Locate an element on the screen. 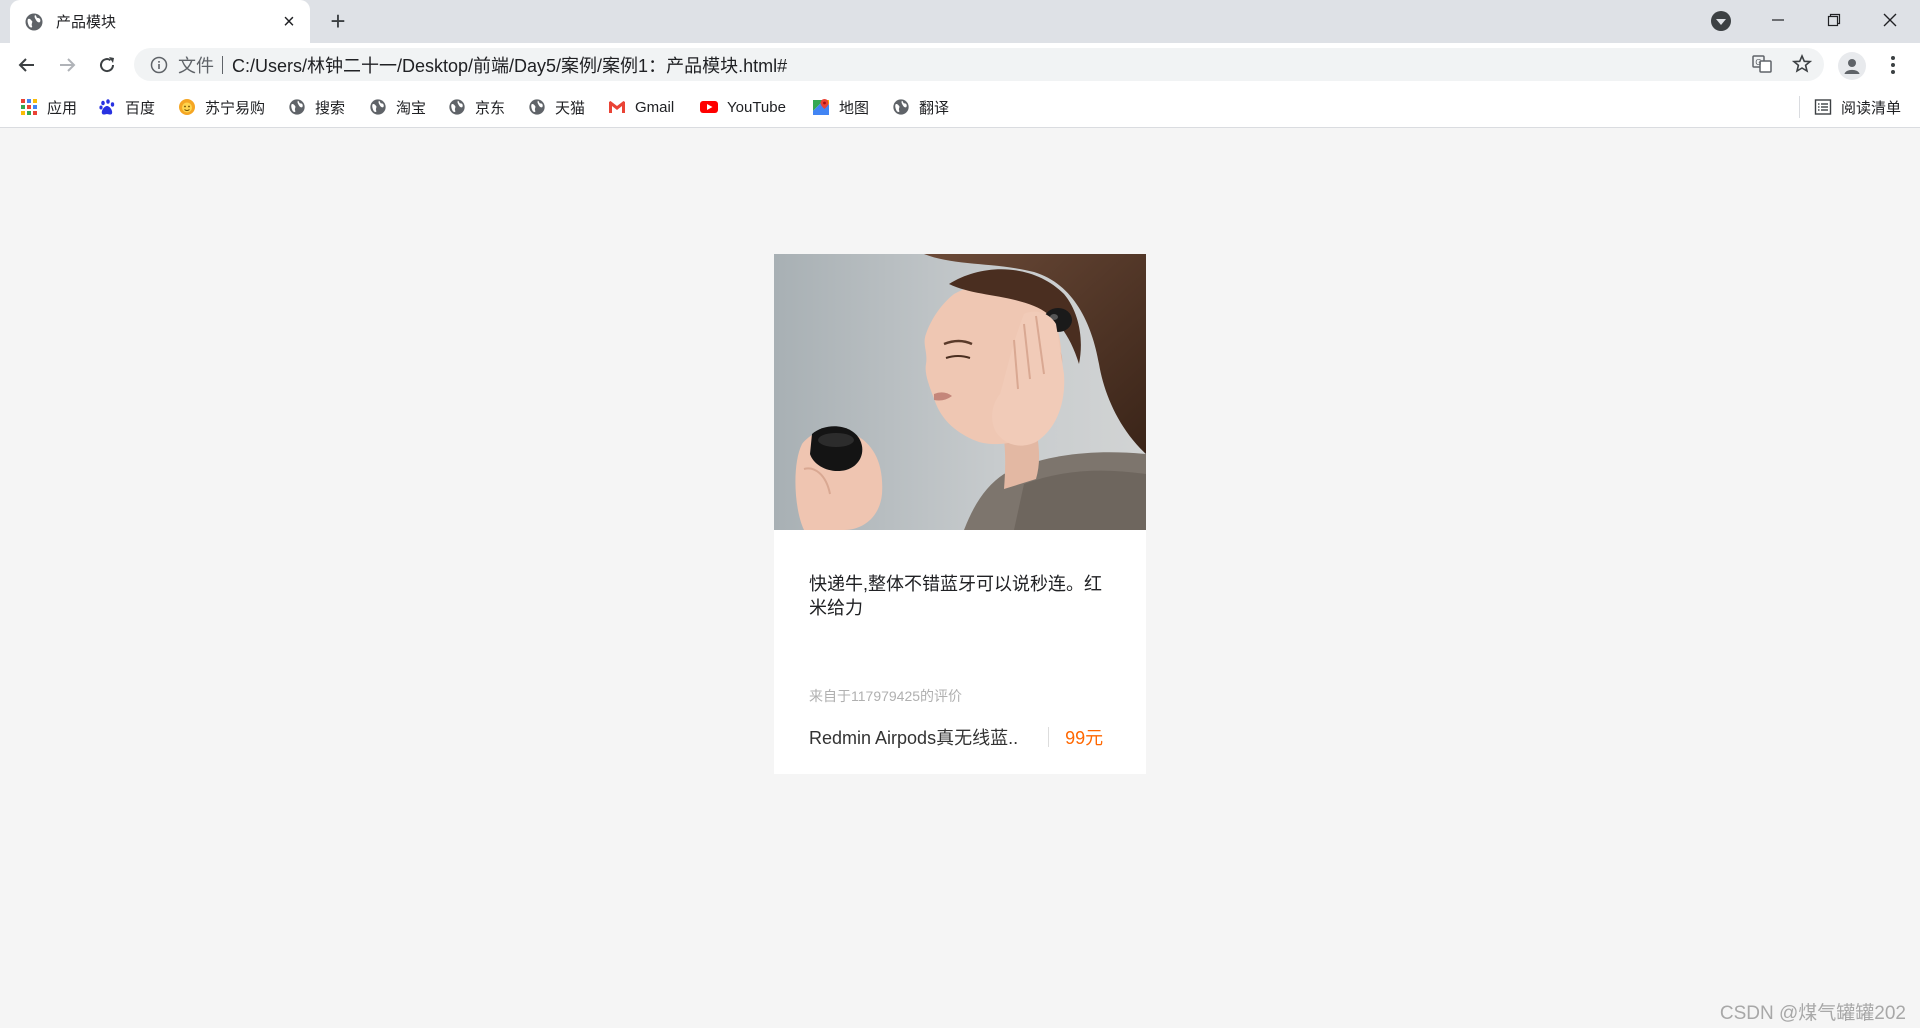  back-arrow-icon is located at coordinates (27, 65).